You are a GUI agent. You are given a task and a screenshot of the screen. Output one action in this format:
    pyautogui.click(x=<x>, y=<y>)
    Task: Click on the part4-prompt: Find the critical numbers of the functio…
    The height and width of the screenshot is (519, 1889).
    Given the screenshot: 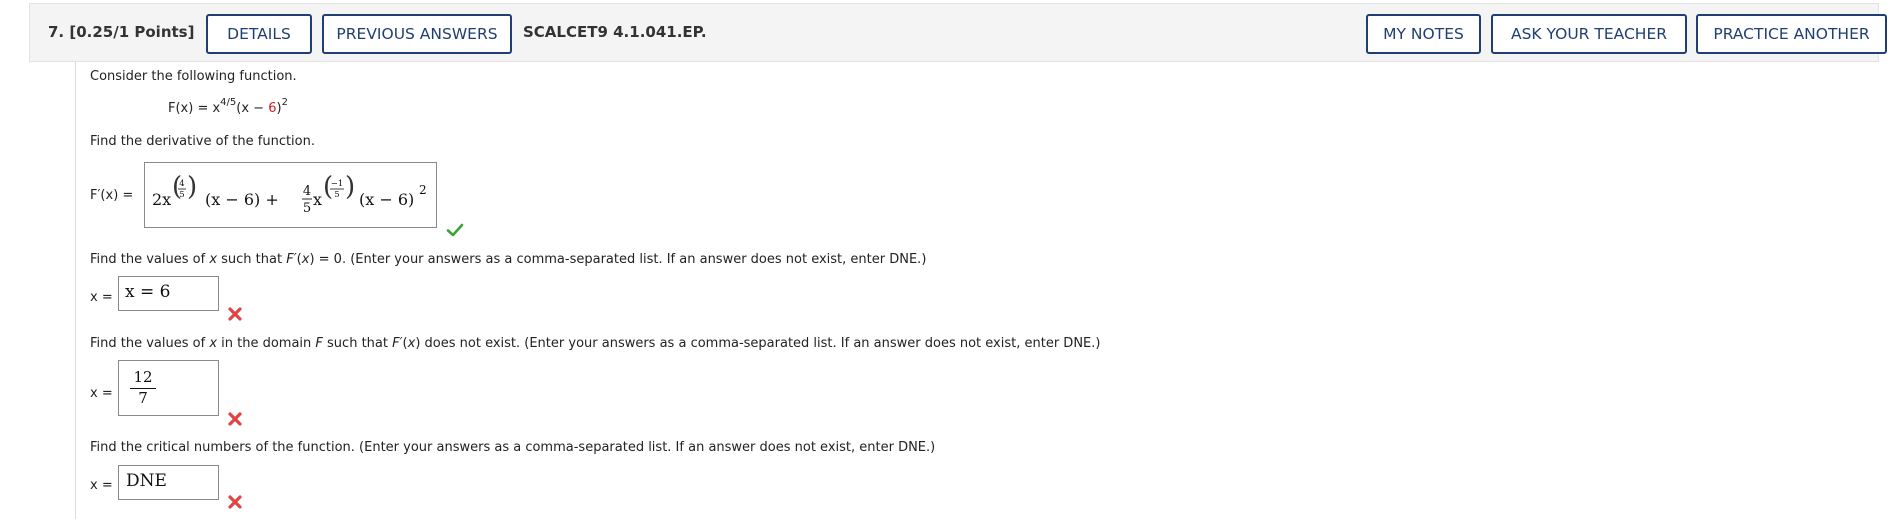 What is the action you would take?
    pyautogui.click(x=513, y=447)
    